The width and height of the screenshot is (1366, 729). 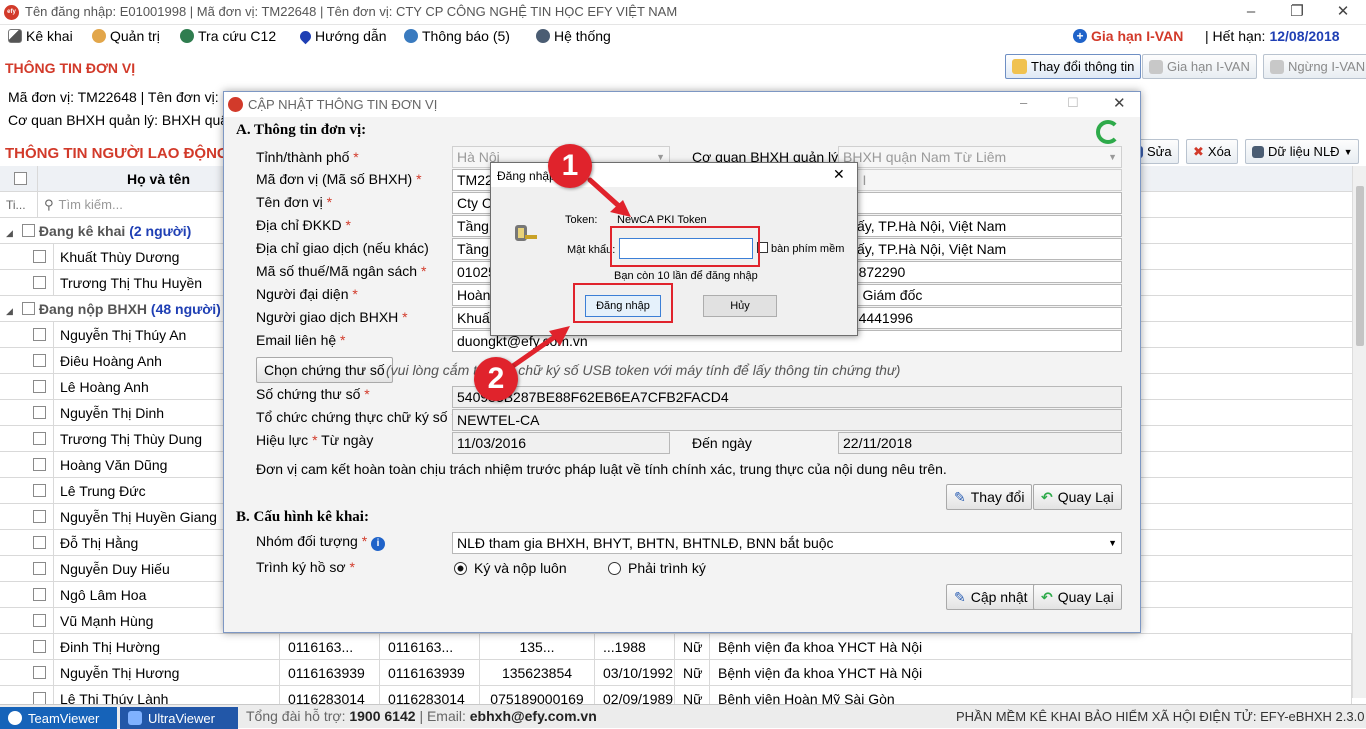 What do you see at coordinates (496, 379) in the screenshot?
I see `step2-badge: 2` at bounding box center [496, 379].